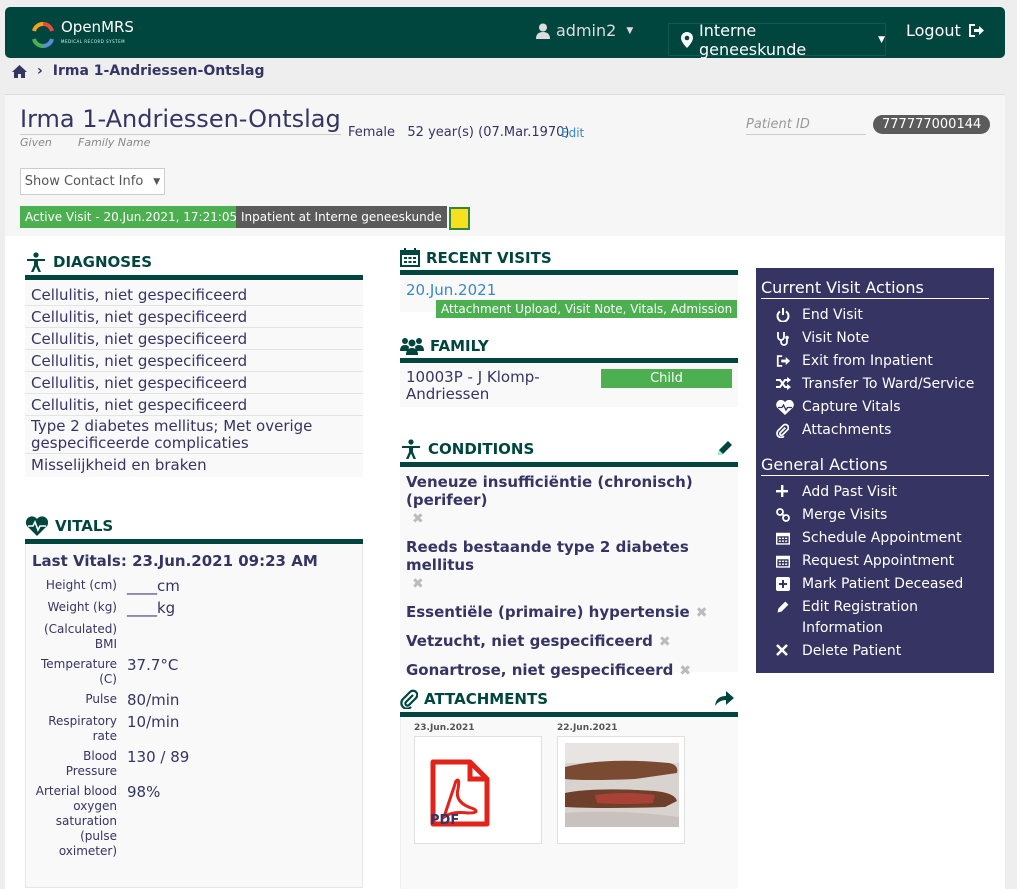 Image resolution: width=1017 pixels, height=889 pixels. What do you see at coordinates (881, 39) in the screenshot?
I see `chevron-down-icon: ▼` at bounding box center [881, 39].